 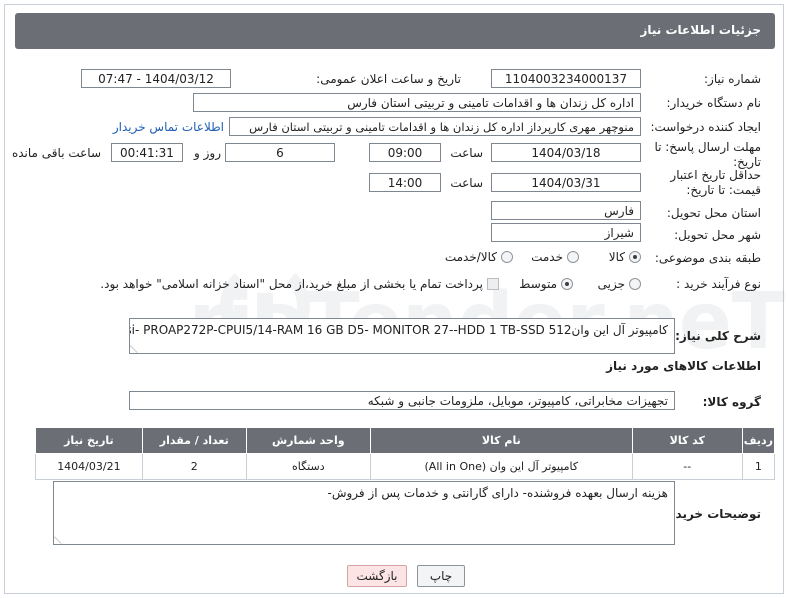 What do you see at coordinates (731, 402) in the screenshot?
I see `goods-group-label: گروه کالا:` at bounding box center [731, 402].